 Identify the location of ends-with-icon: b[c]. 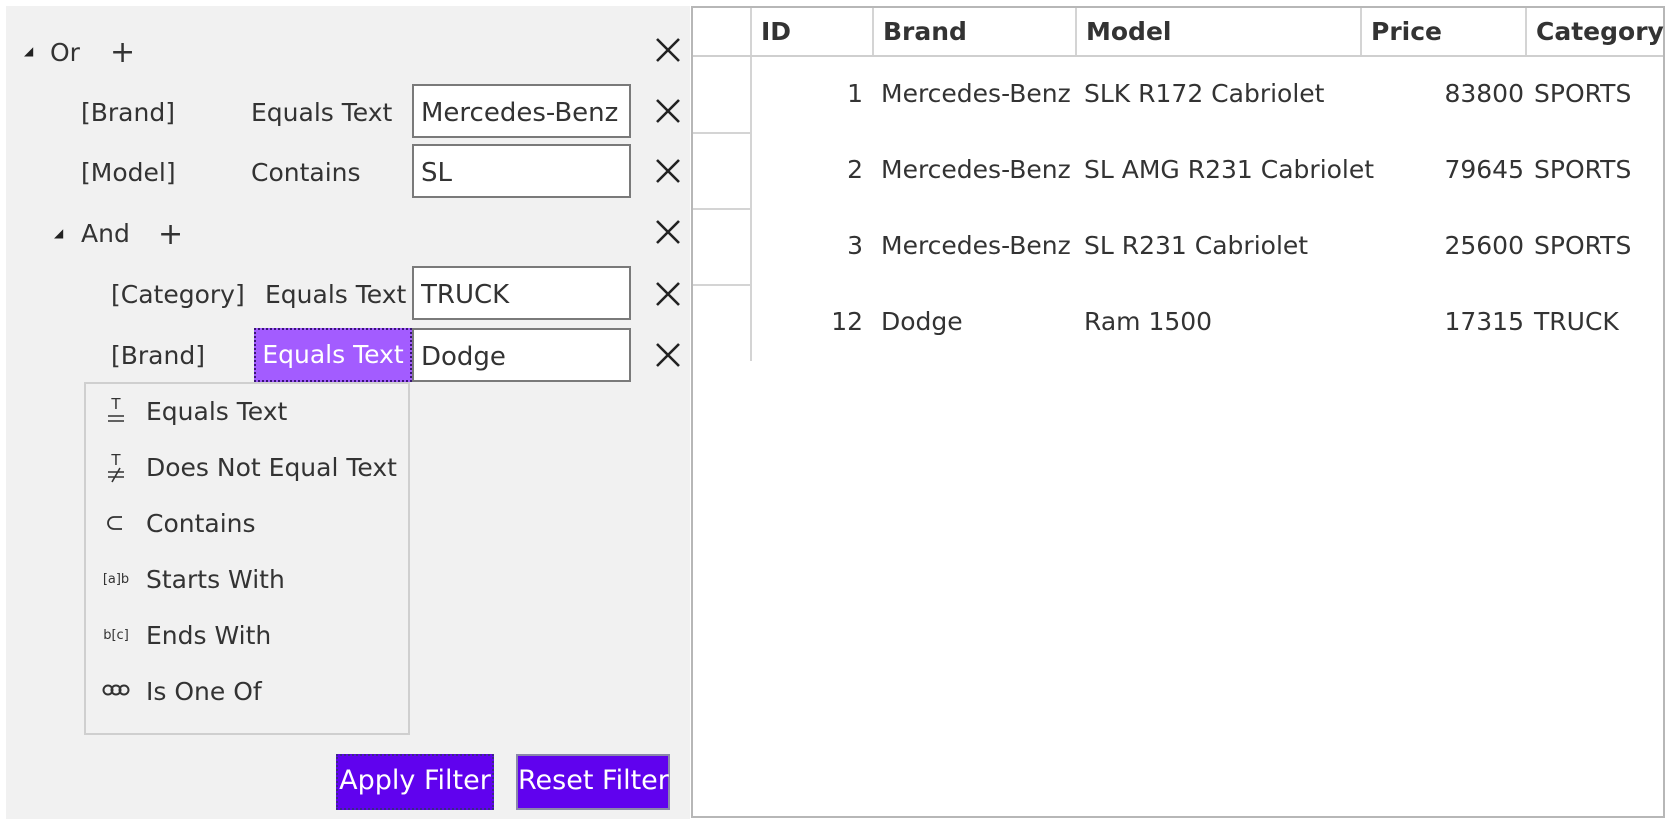
(116, 637).